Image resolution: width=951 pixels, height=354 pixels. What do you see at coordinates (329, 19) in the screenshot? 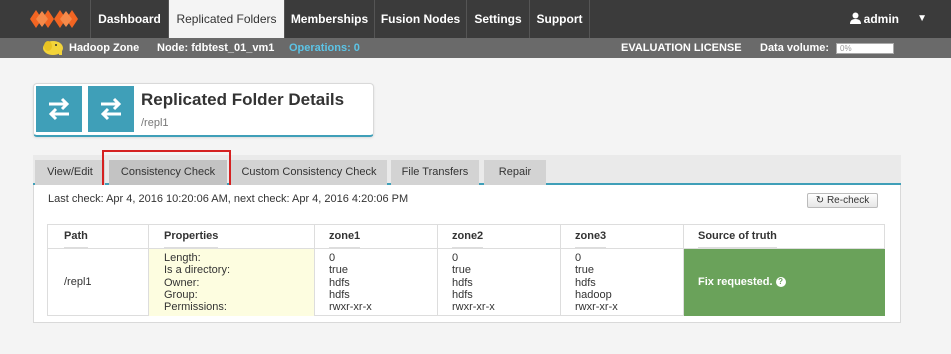
I see `nav-tab-memberships: Memberships` at bounding box center [329, 19].